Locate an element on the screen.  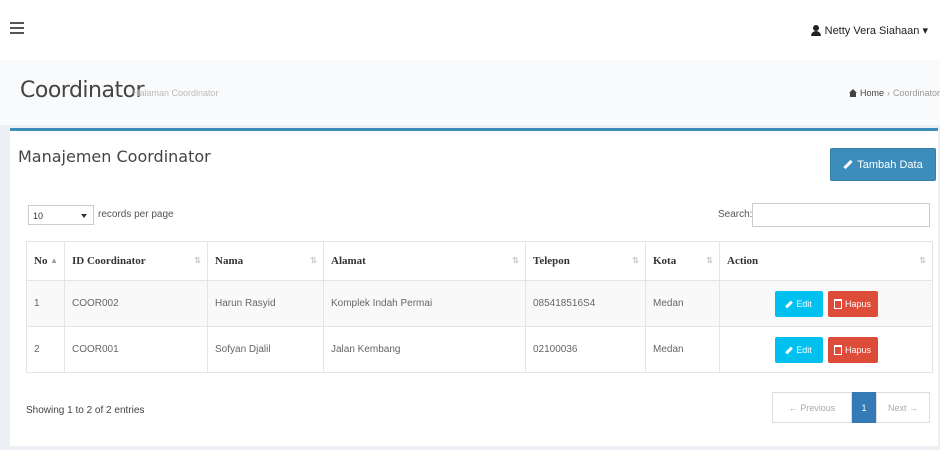
menu-toggle-icon is located at coordinates (17, 29).